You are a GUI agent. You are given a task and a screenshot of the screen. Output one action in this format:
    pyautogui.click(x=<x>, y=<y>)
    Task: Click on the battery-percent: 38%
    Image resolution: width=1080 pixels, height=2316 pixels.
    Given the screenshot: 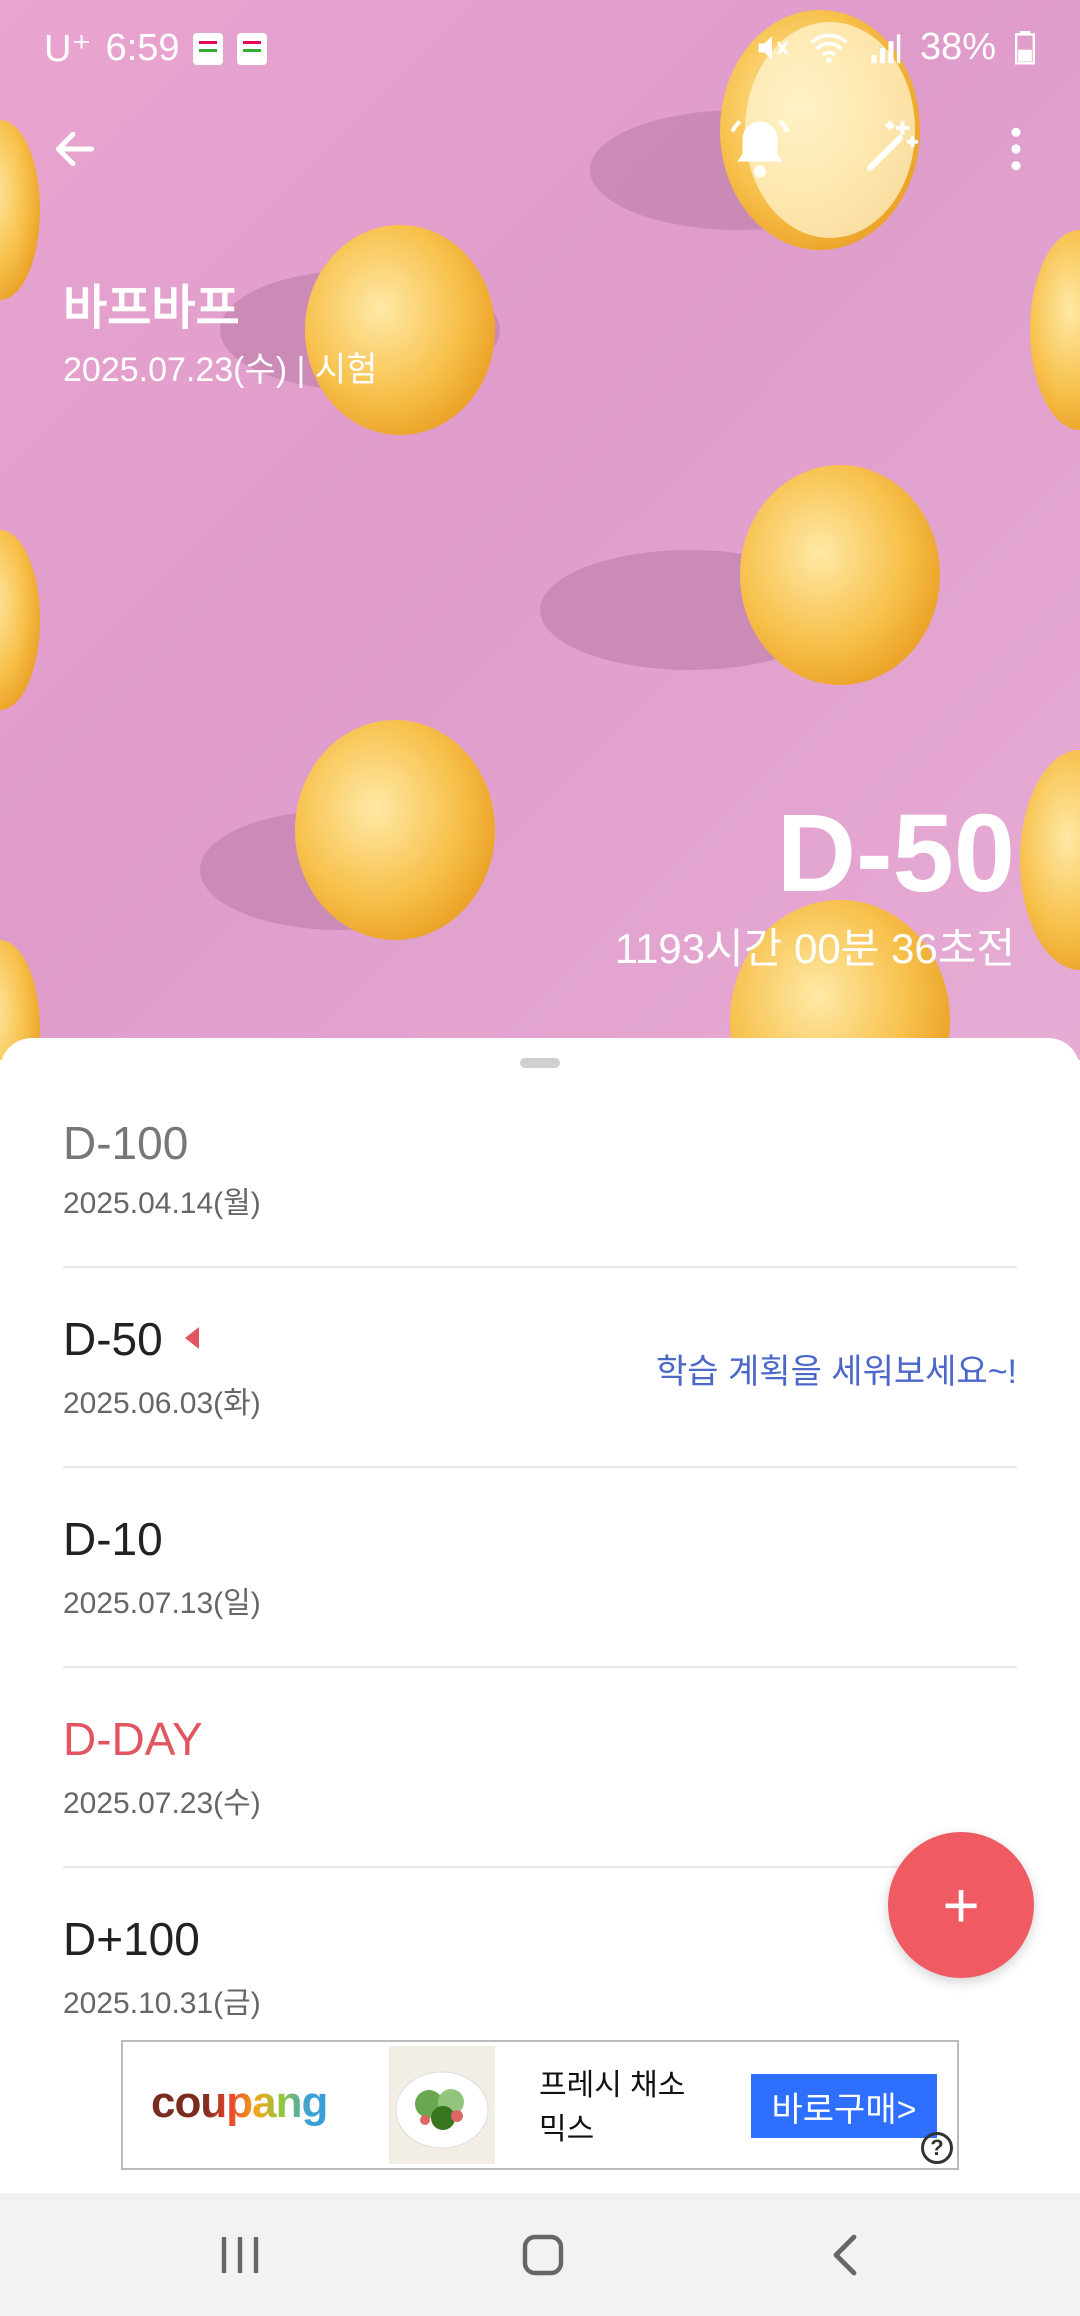 What is the action you would take?
    pyautogui.click(x=957, y=47)
    